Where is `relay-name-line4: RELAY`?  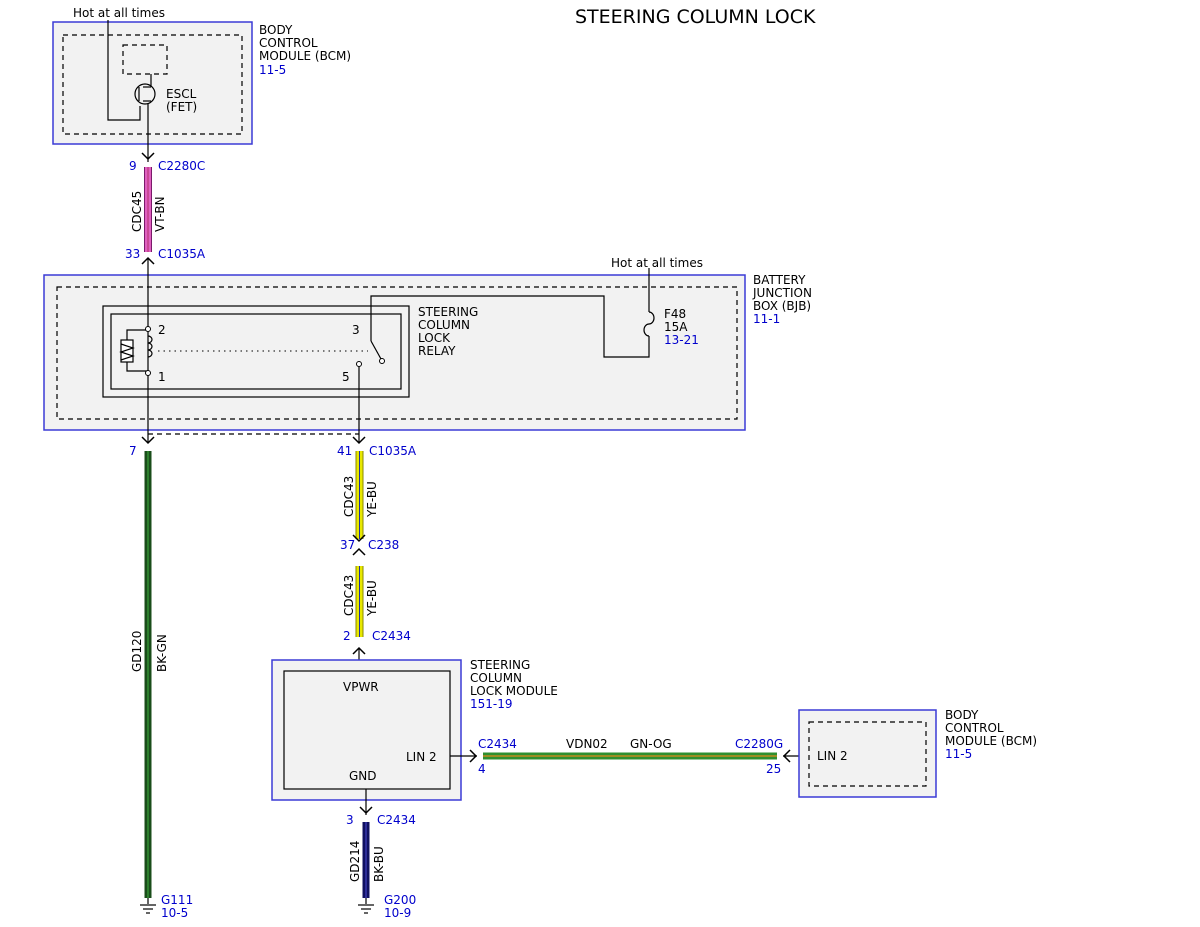 relay-name-line4: RELAY is located at coordinates (437, 351).